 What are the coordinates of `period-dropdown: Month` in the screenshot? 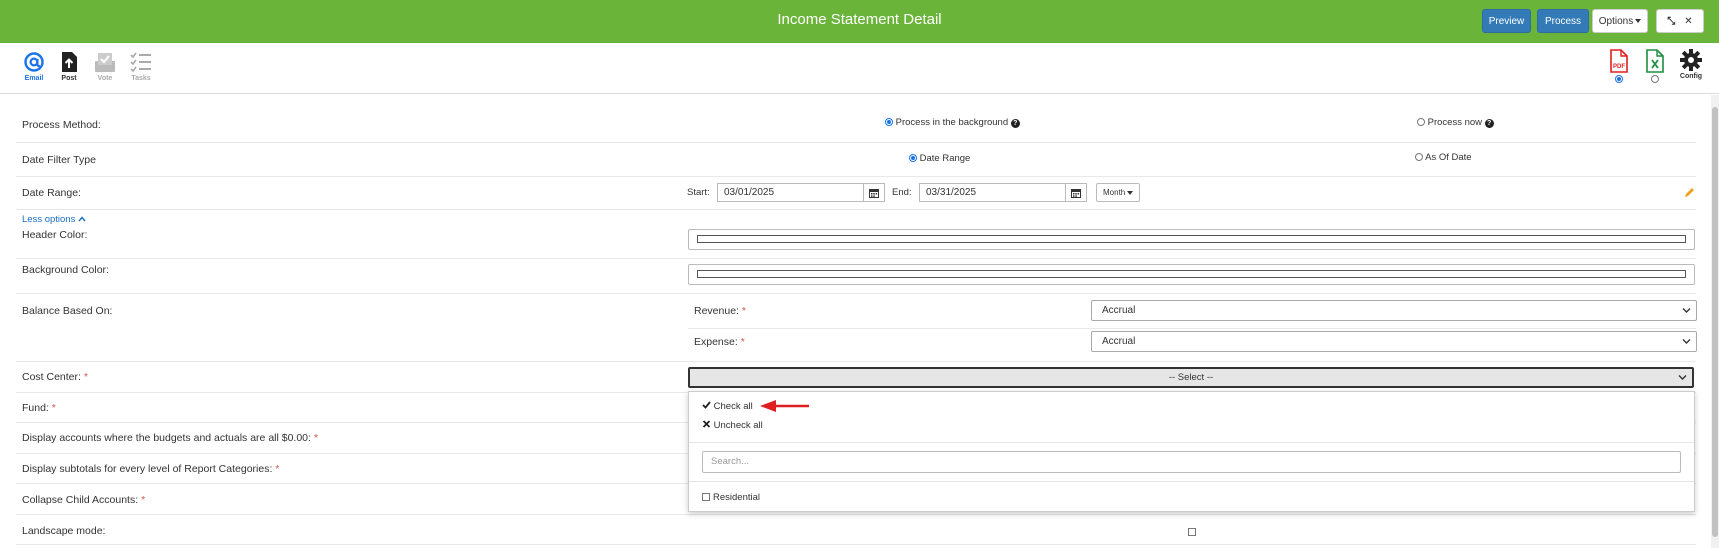 It's located at (1118, 192).